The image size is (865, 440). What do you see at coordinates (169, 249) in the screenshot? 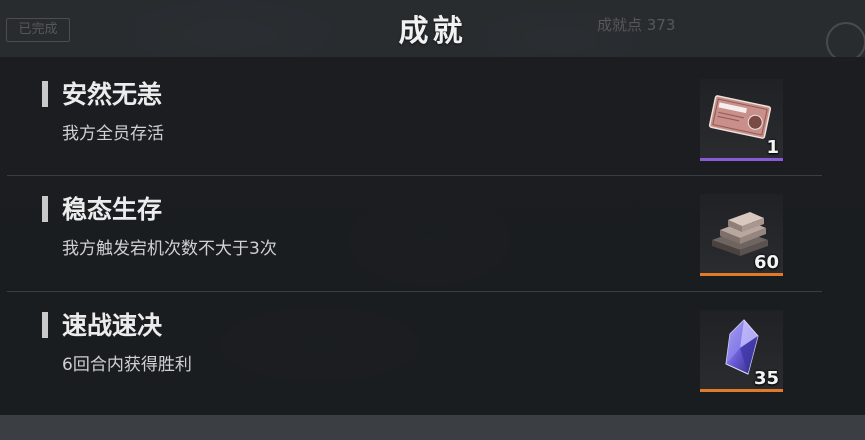
I see `achievement-description: 我方触发宕机次数不大于3次` at bounding box center [169, 249].